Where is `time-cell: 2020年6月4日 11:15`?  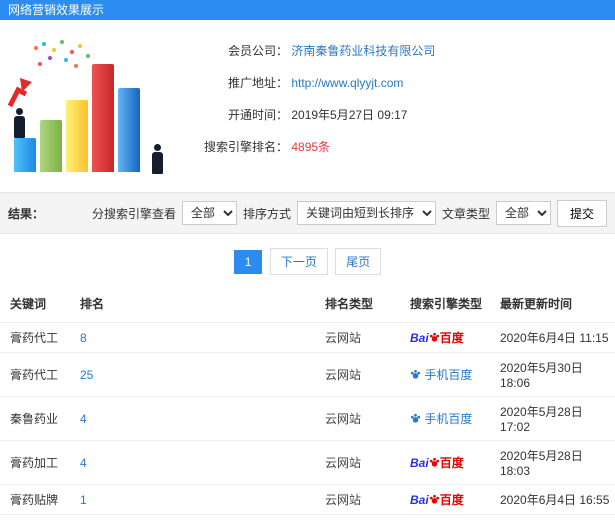 time-cell: 2020年6月4日 11:15 is located at coordinates (557, 337).